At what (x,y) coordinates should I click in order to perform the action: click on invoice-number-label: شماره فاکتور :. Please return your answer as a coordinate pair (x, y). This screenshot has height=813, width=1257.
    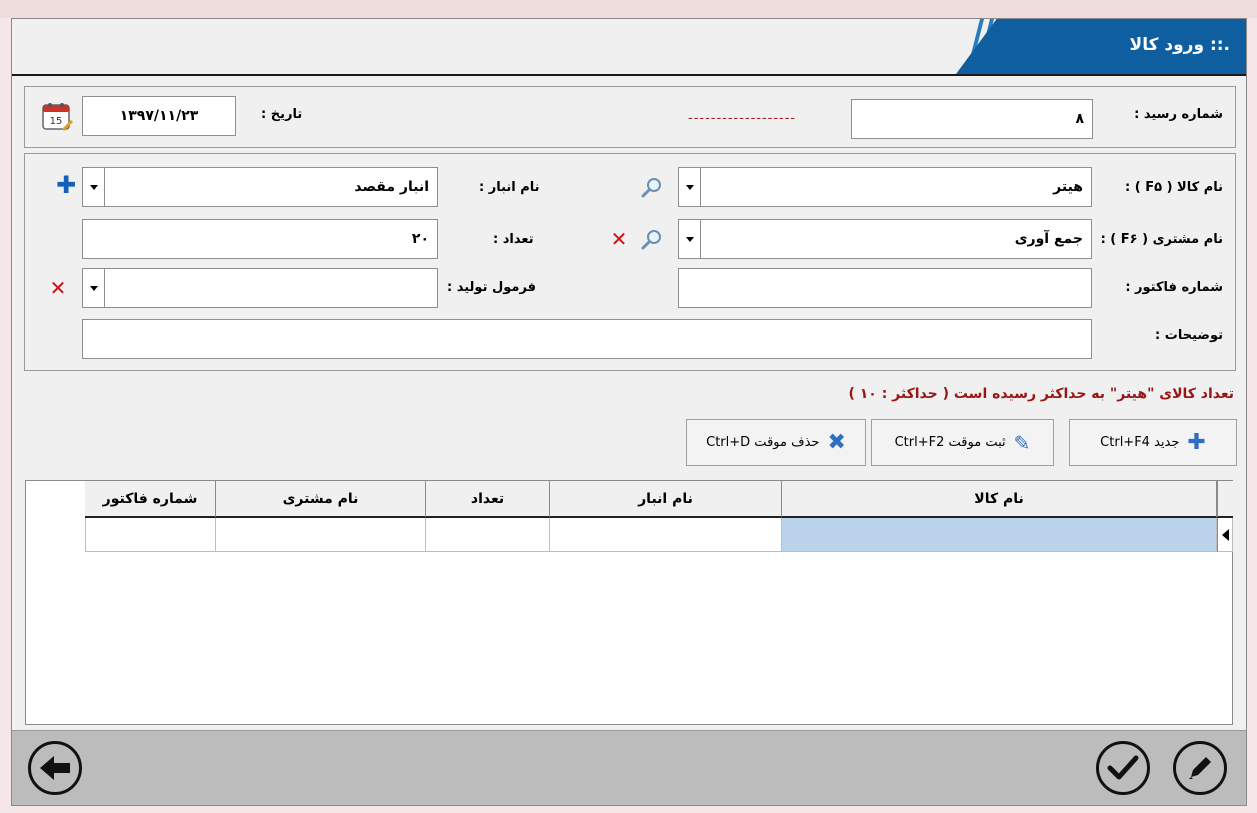
    Looking at the image, I should click on (1174, 287).